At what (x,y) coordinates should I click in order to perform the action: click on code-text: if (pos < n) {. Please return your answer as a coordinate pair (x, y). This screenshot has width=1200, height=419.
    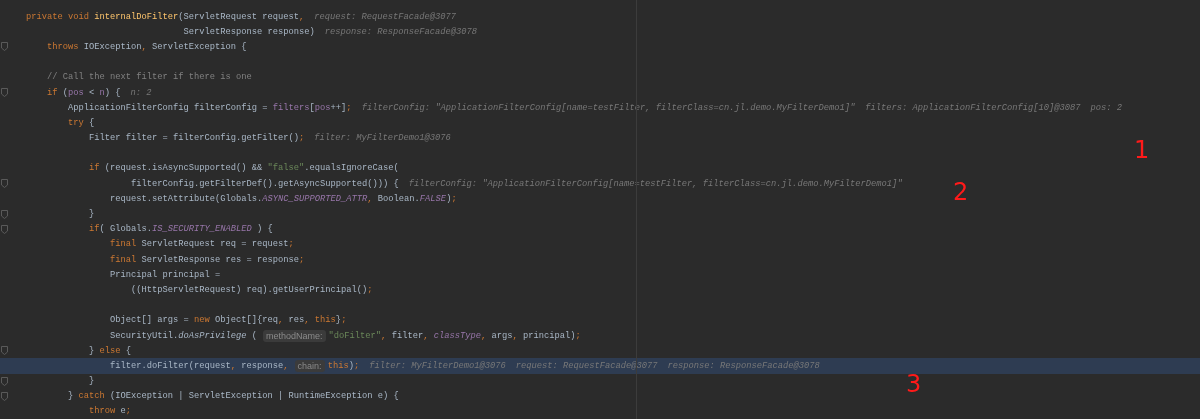
    Looking at the image, I should click on (83, 92).